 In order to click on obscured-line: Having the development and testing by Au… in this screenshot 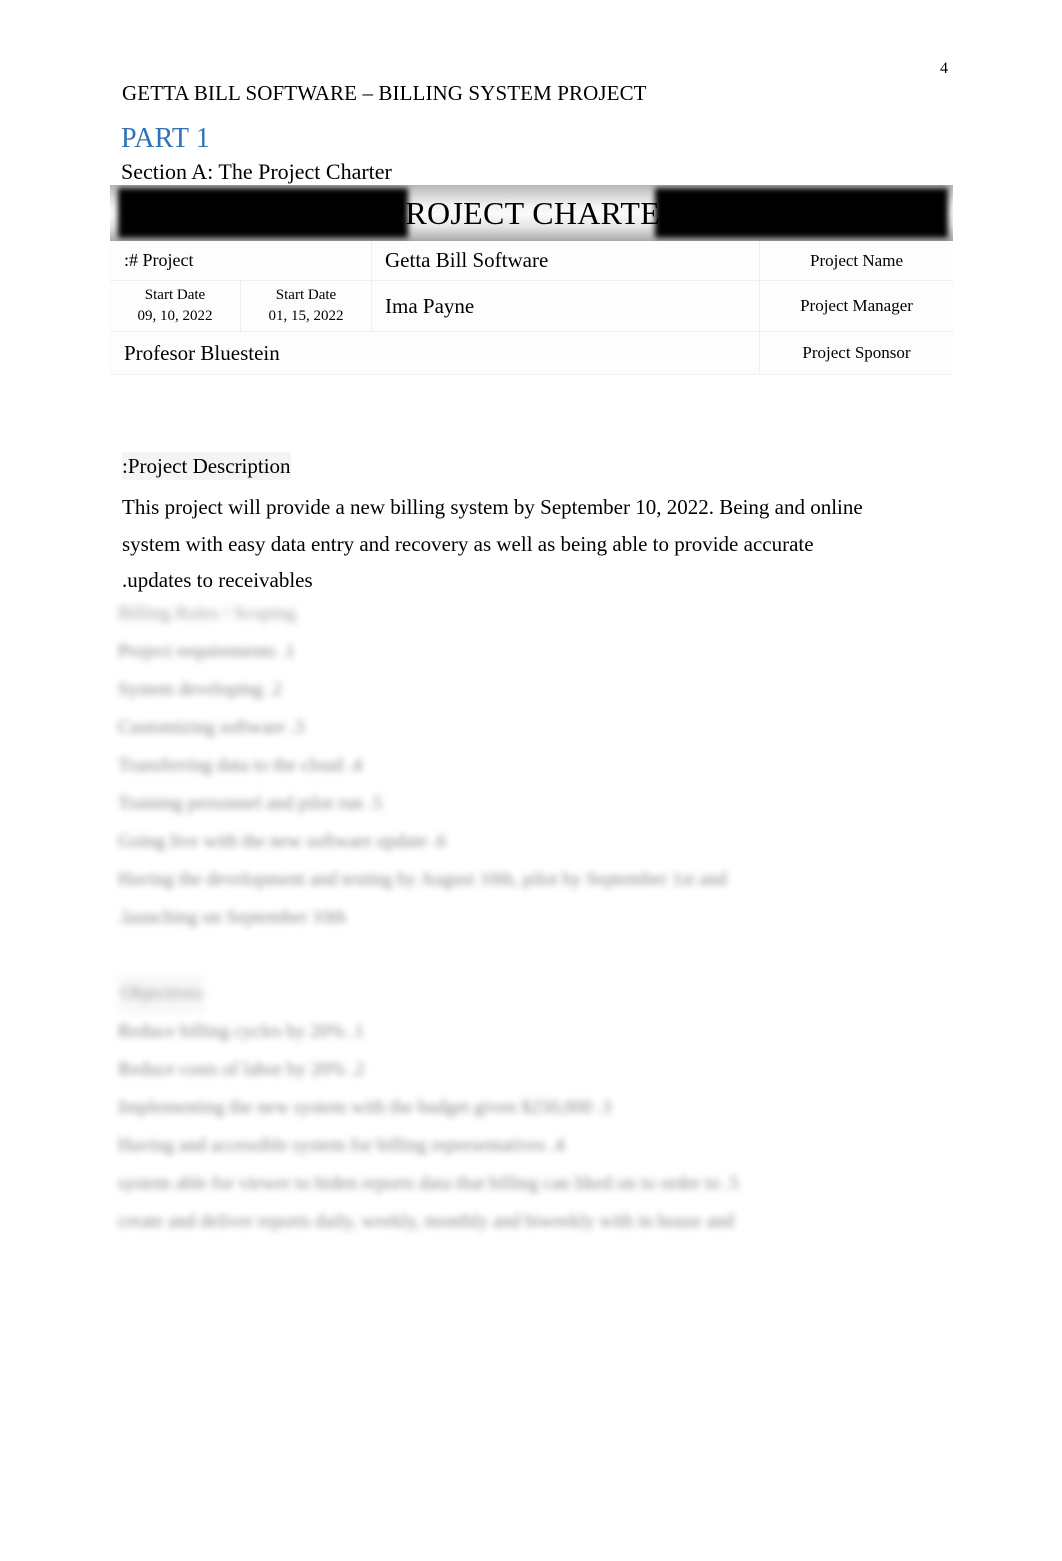, I will do `click(422, 879)`.